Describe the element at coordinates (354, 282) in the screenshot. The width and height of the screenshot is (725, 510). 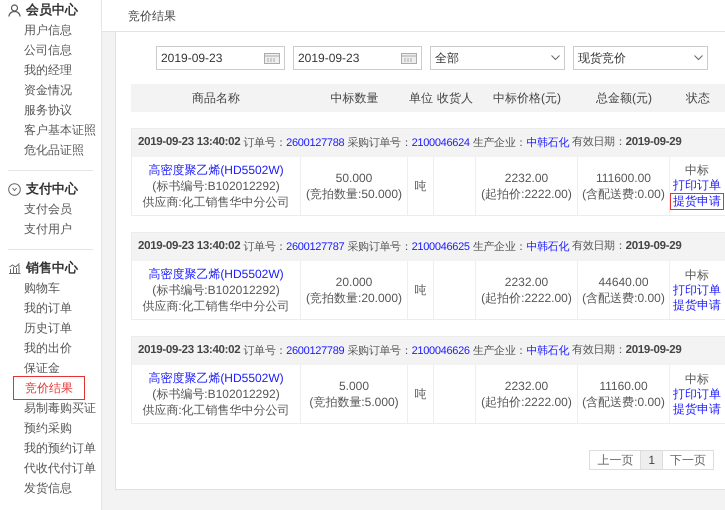
I see `quantity: 20.000` at that location.